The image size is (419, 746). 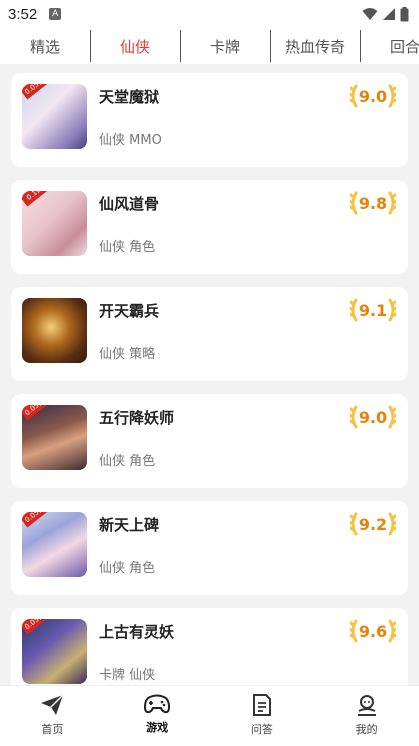 I want to click on game-name: 开天霸兵, so click(x=129, y=311).